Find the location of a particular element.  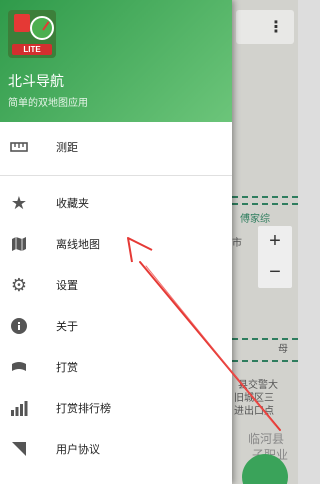

app-title: 北斗导航 is located at coordinates (36, 81).